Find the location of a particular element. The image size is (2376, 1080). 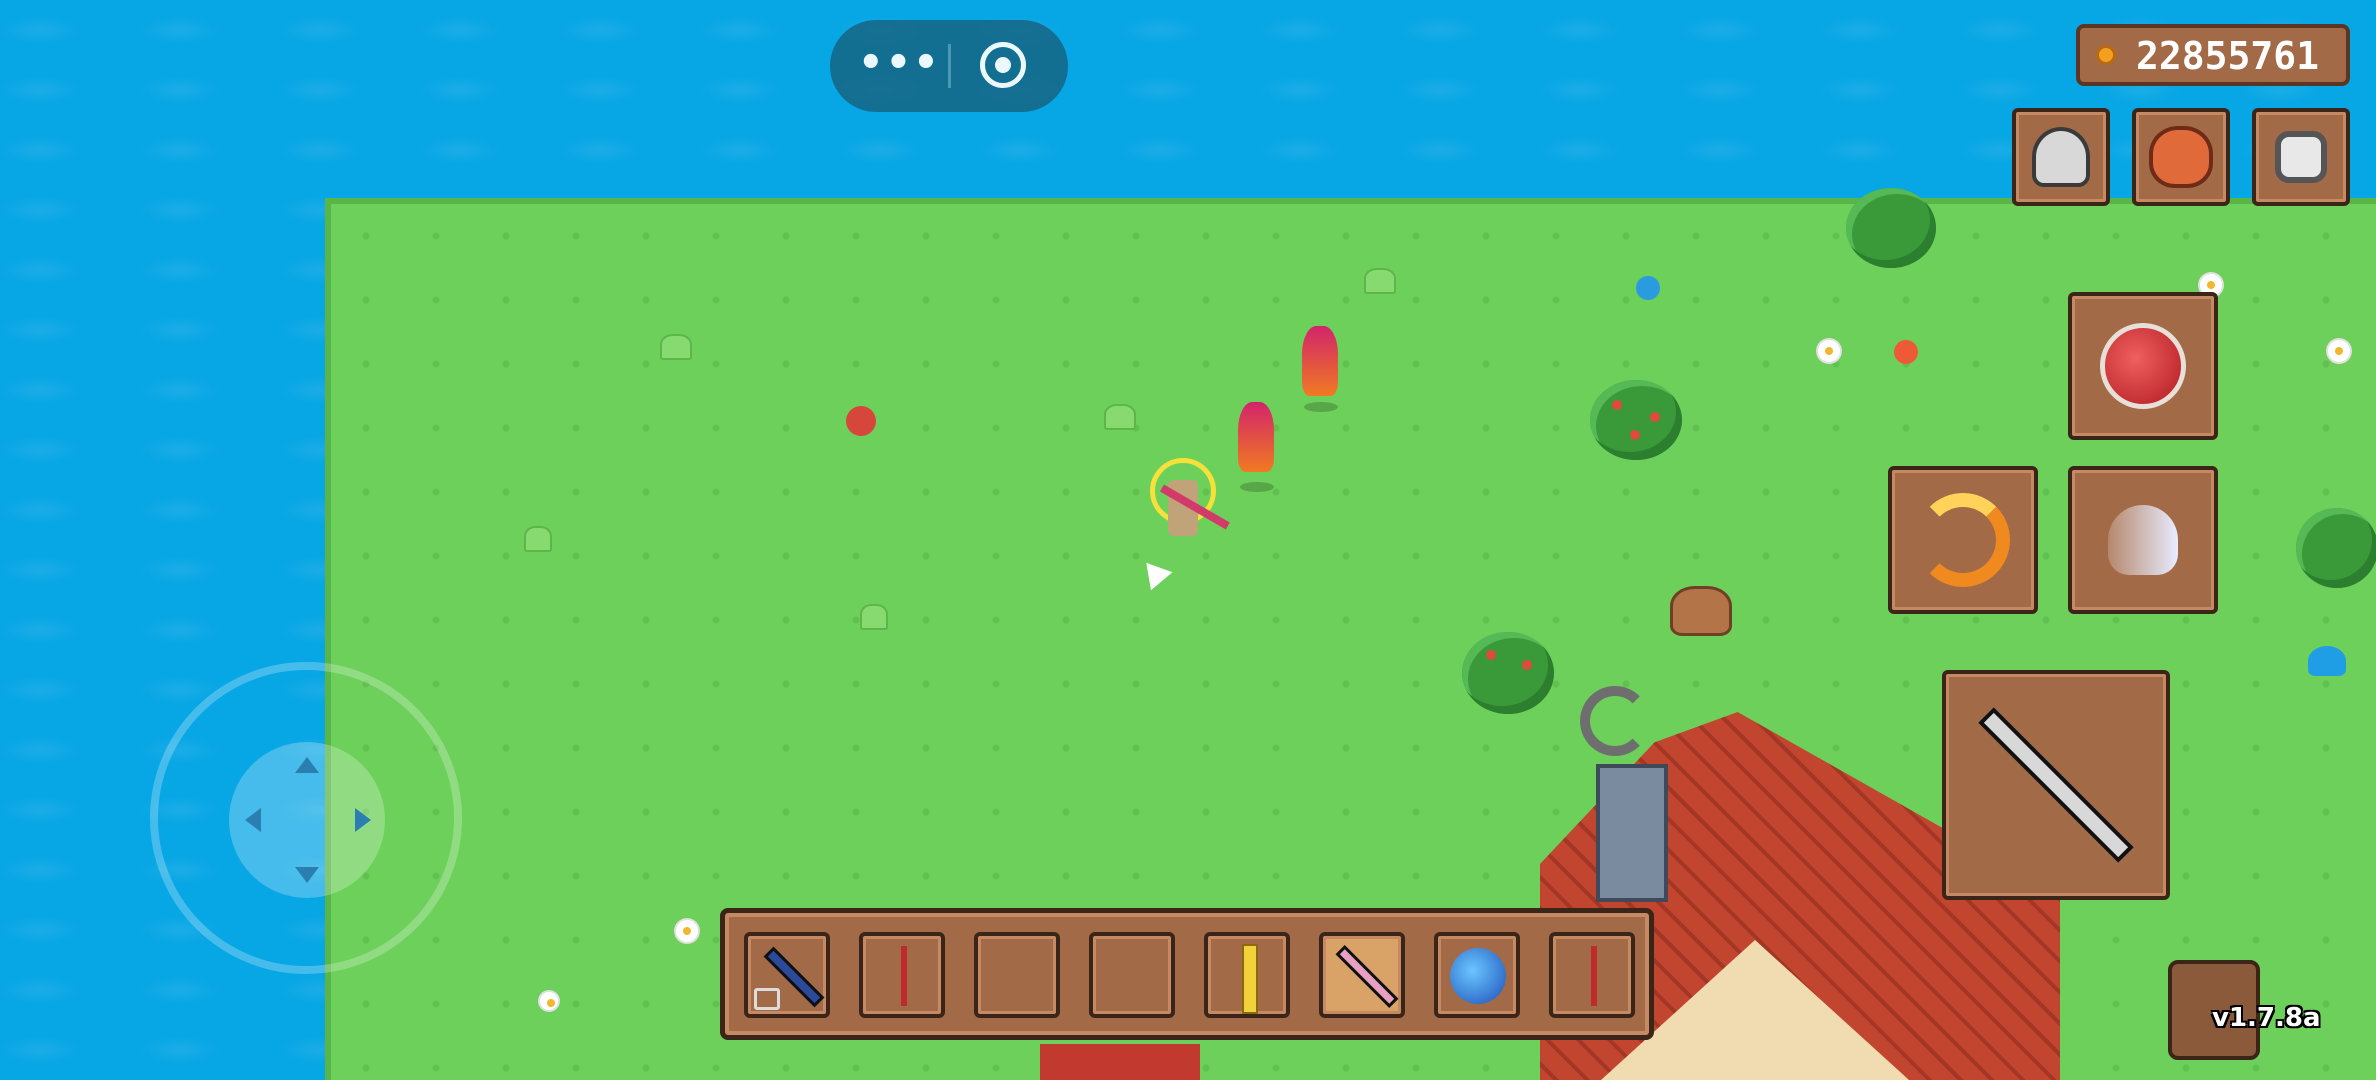

chimney-smoke is located at coordinates (1615, 721).